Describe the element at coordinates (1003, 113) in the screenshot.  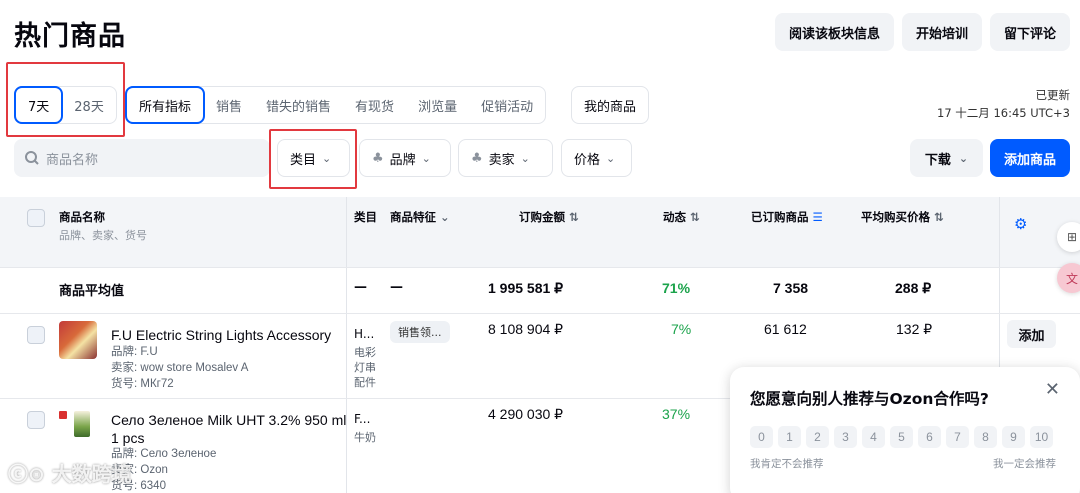
I see `updated-time: 17 十二月 16:45 UTC+3` at that location.